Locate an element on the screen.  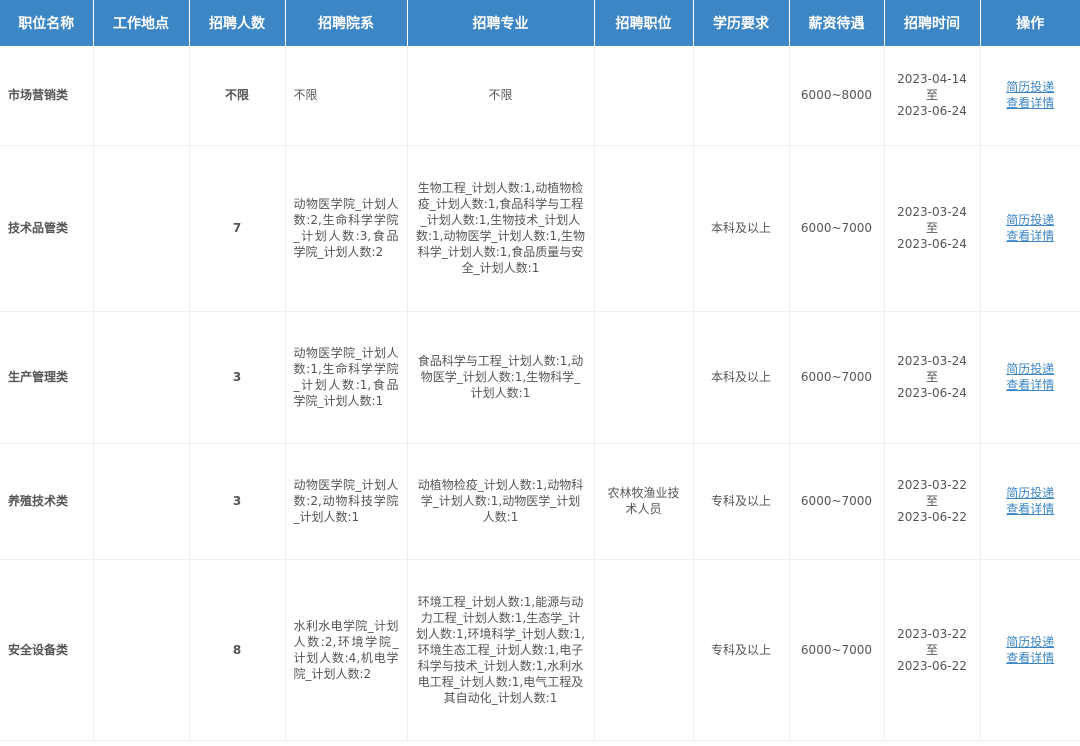
cell-position-name: 安全设备类 is located at coordinates (47, 650).